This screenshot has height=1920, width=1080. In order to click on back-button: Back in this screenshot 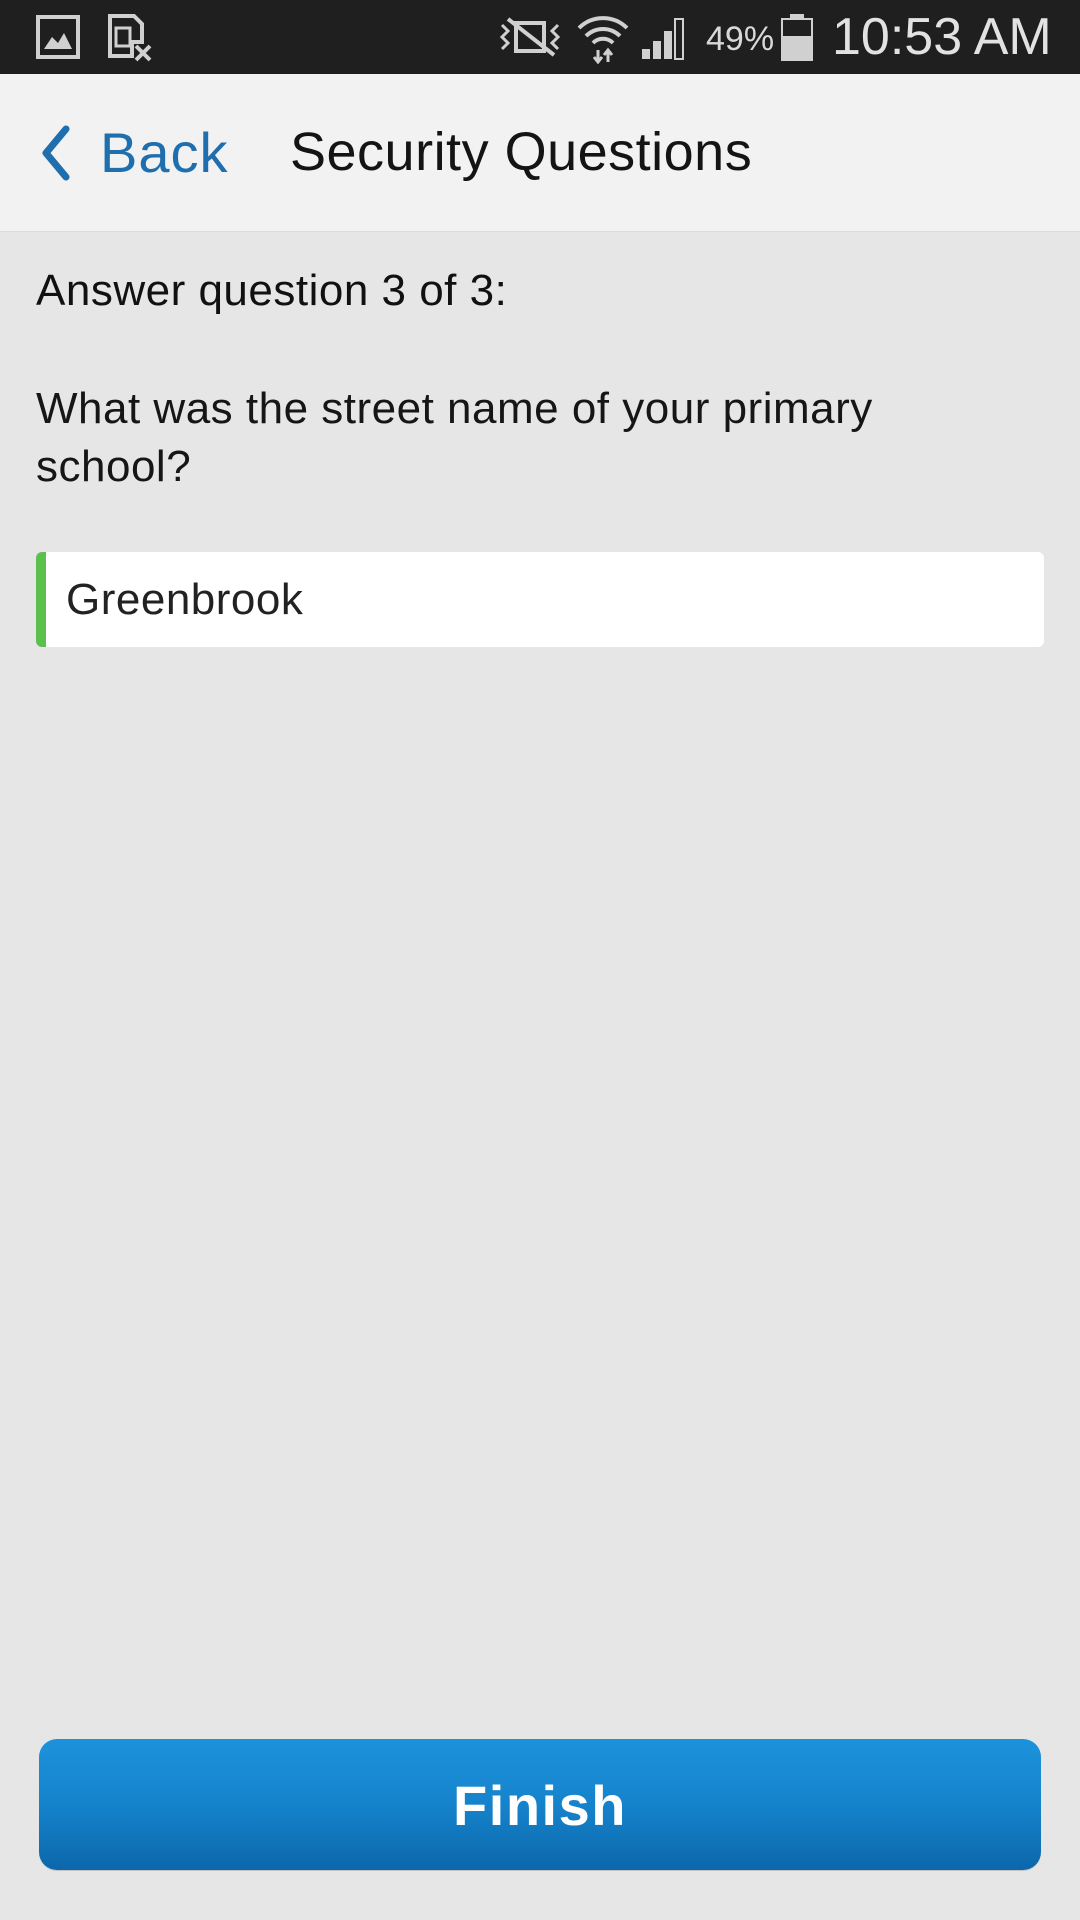, I will do `click(133, 152)`.